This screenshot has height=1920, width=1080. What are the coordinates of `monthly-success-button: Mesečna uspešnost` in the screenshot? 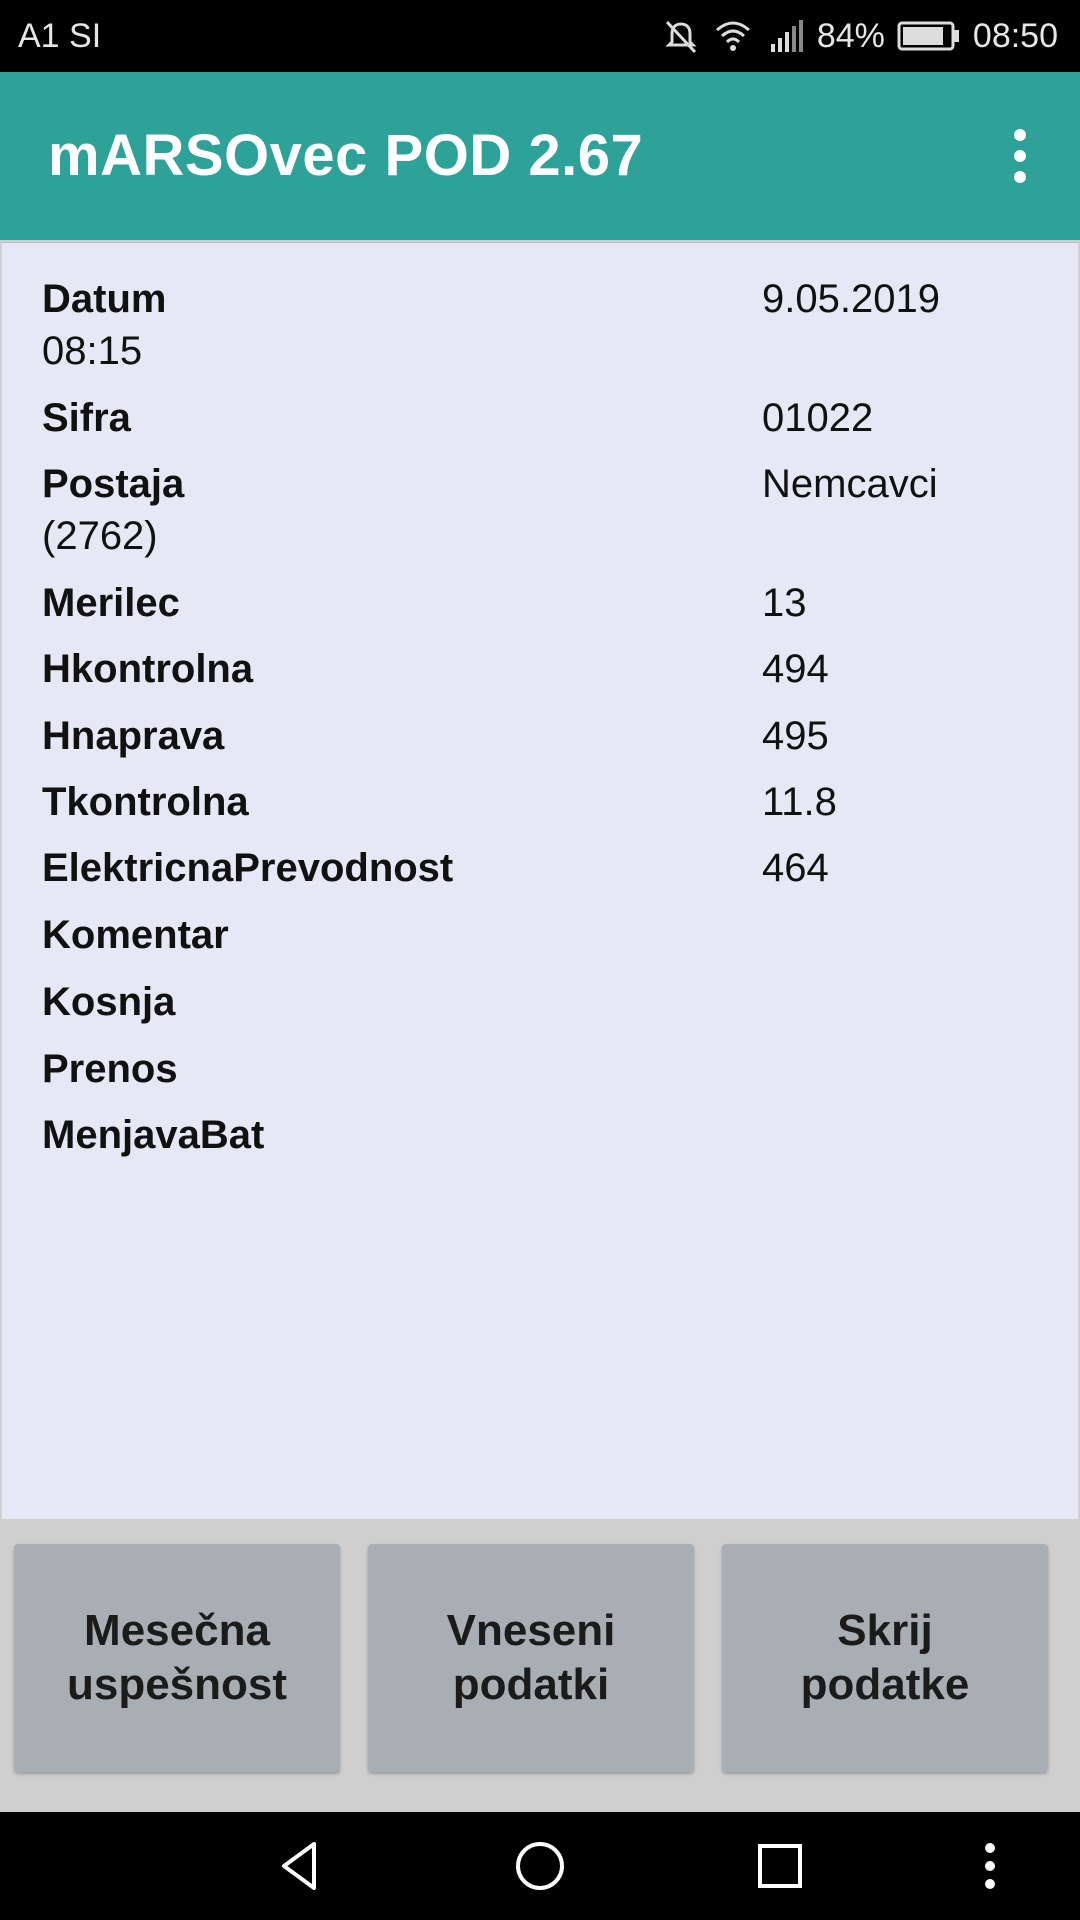 It's located at (177, 1658).